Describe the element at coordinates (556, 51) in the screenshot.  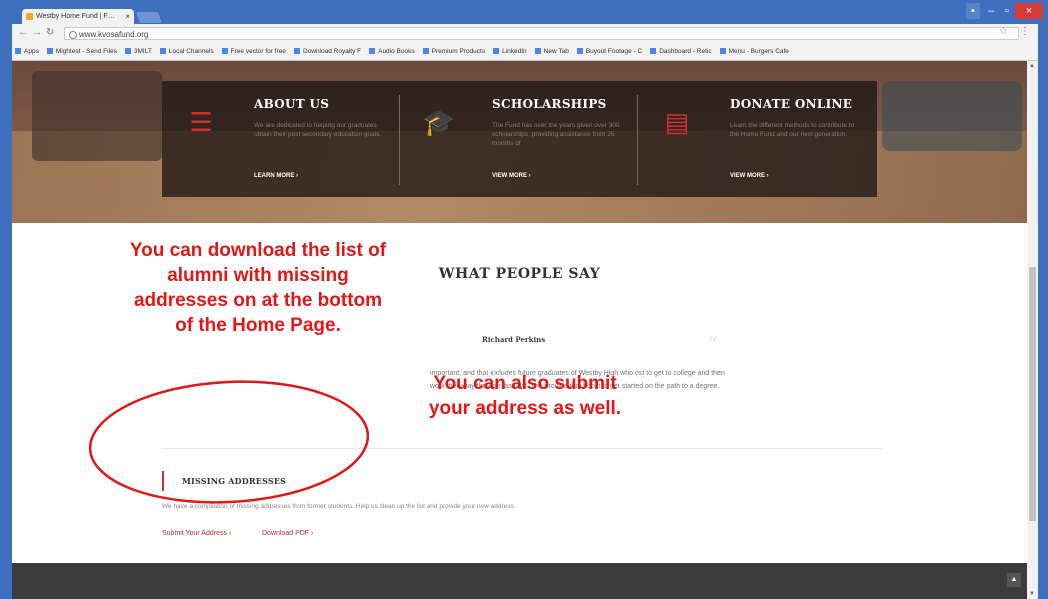
I see `bookmark-label: New Tab` at that location.